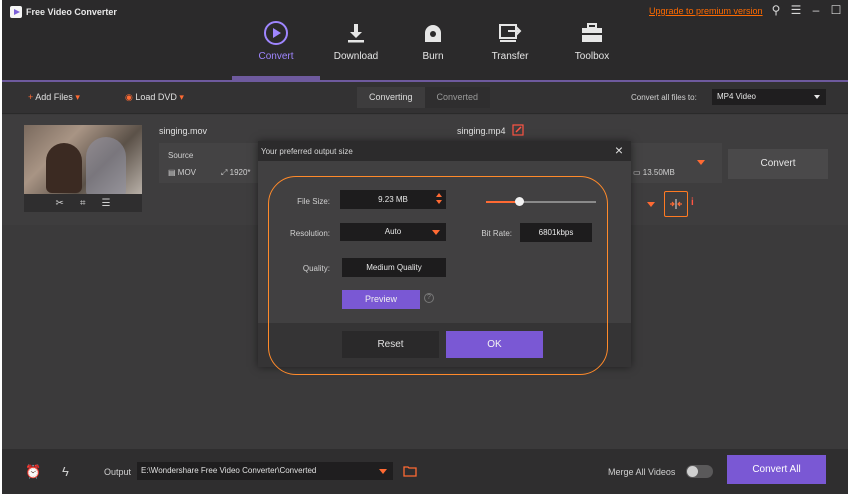 The width and height of the screenshot is (850, 494). I want to click on dvd-icon: ◉, so click(129, 97).